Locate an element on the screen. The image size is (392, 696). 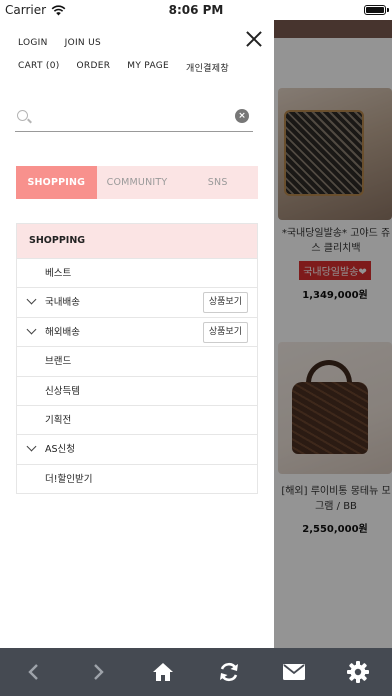
personal-payment-link: 개인결제창 is located at coordinates (207, 67).